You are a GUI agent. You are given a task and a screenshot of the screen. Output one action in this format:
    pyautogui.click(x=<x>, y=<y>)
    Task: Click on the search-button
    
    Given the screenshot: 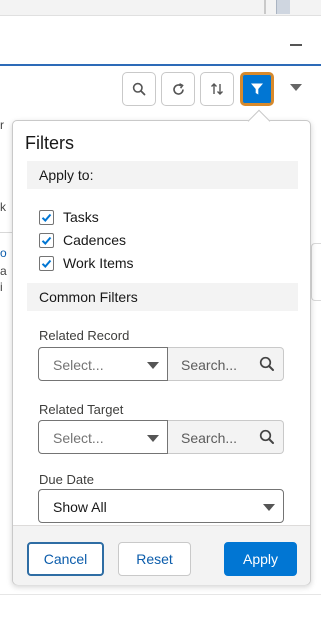 What is the action you would take?
    pyautogui.click(x=139, y=89)
    